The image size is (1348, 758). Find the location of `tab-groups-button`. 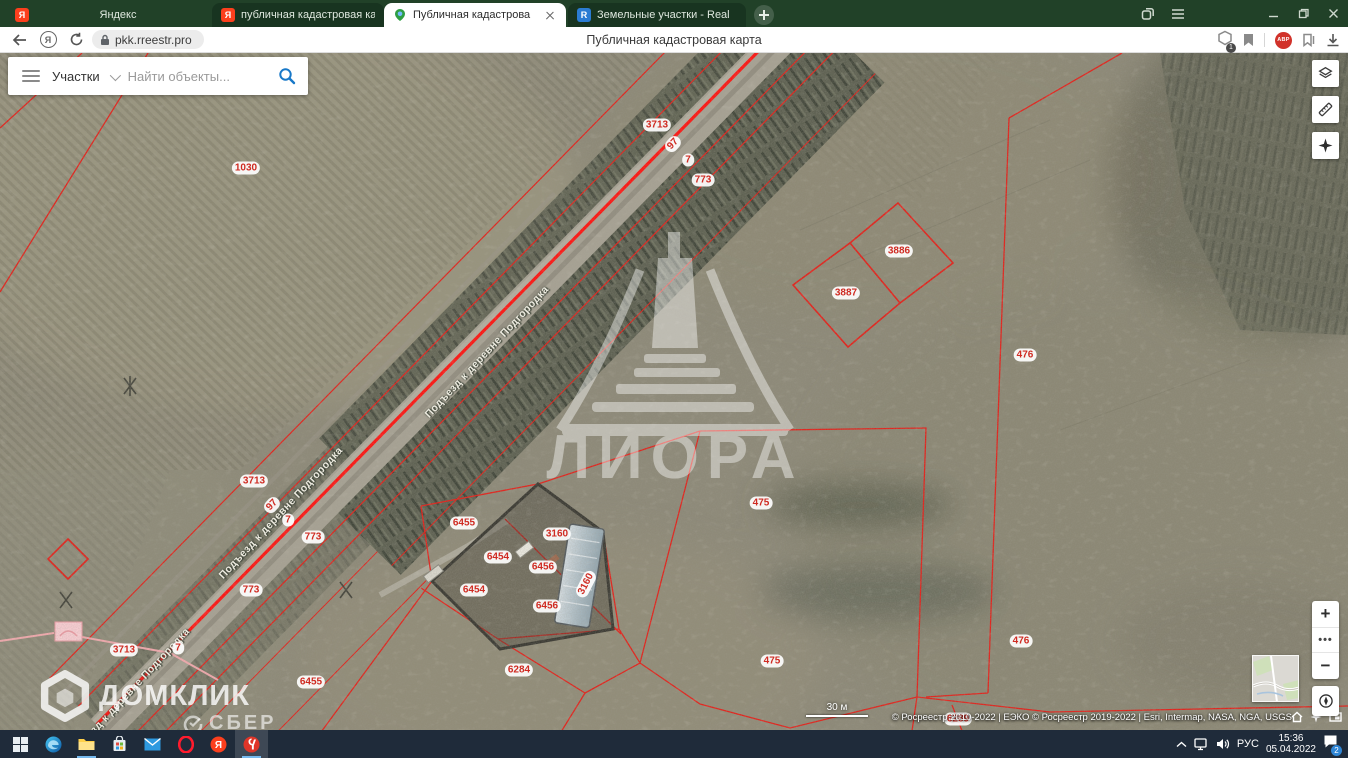

tab-groups-button is located at coordinates (1148, 13).